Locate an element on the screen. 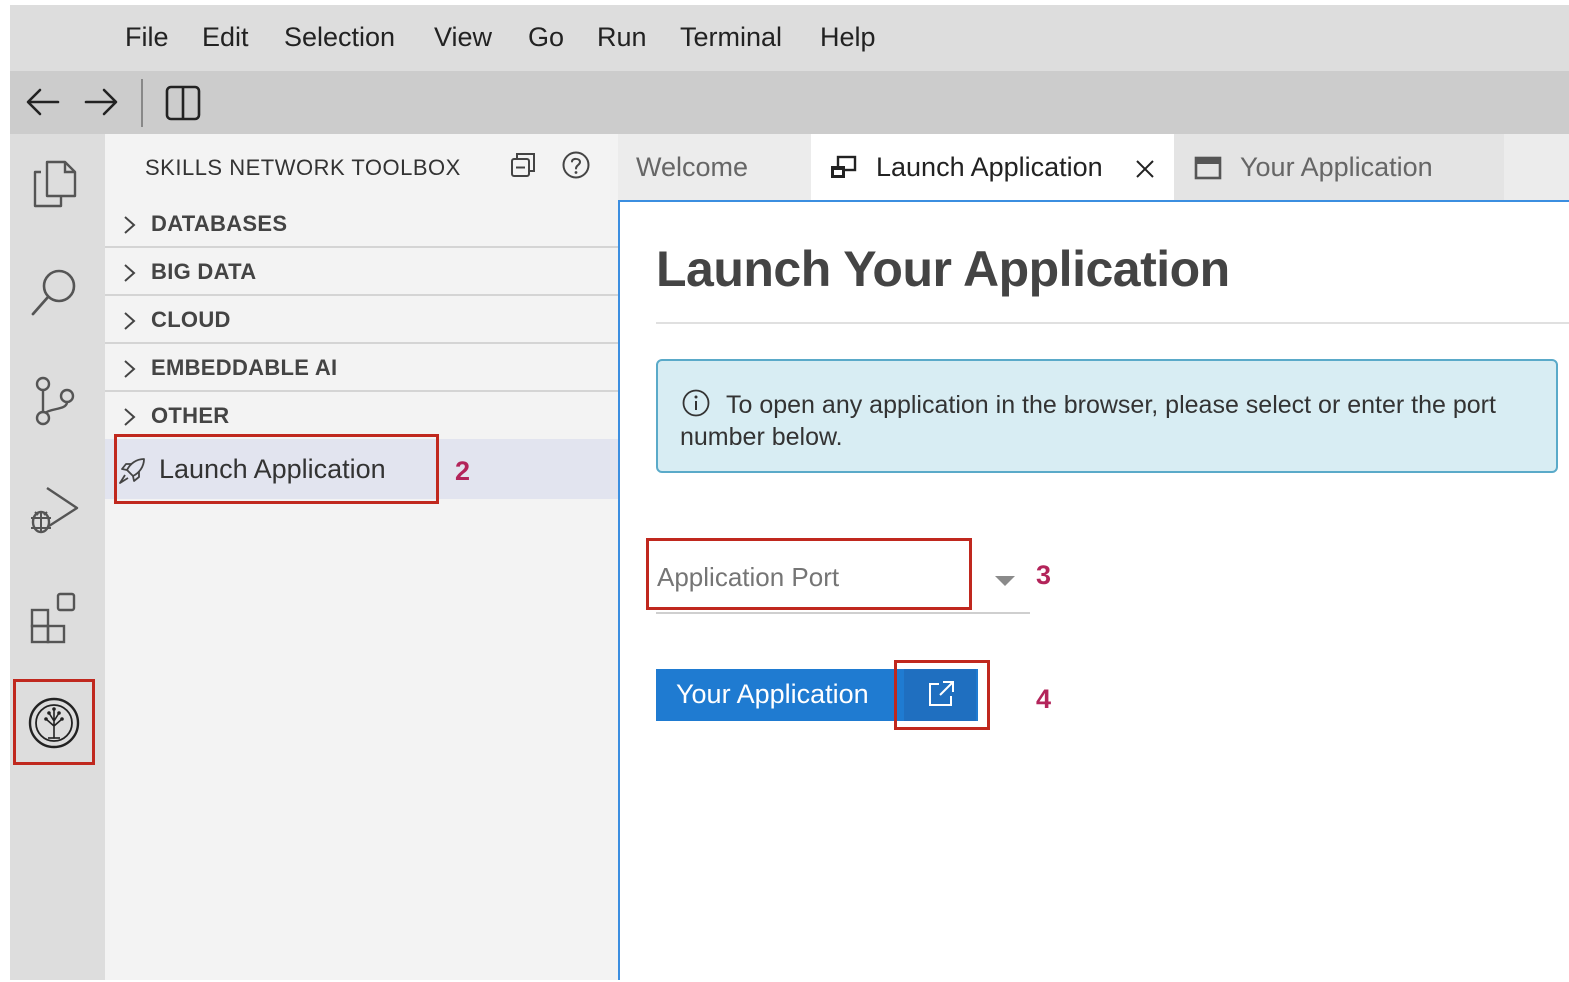 The width and height of the screenshot is (1569, 982). section-label: EMBEDDABLE AI is located at coordinates (244, 367).